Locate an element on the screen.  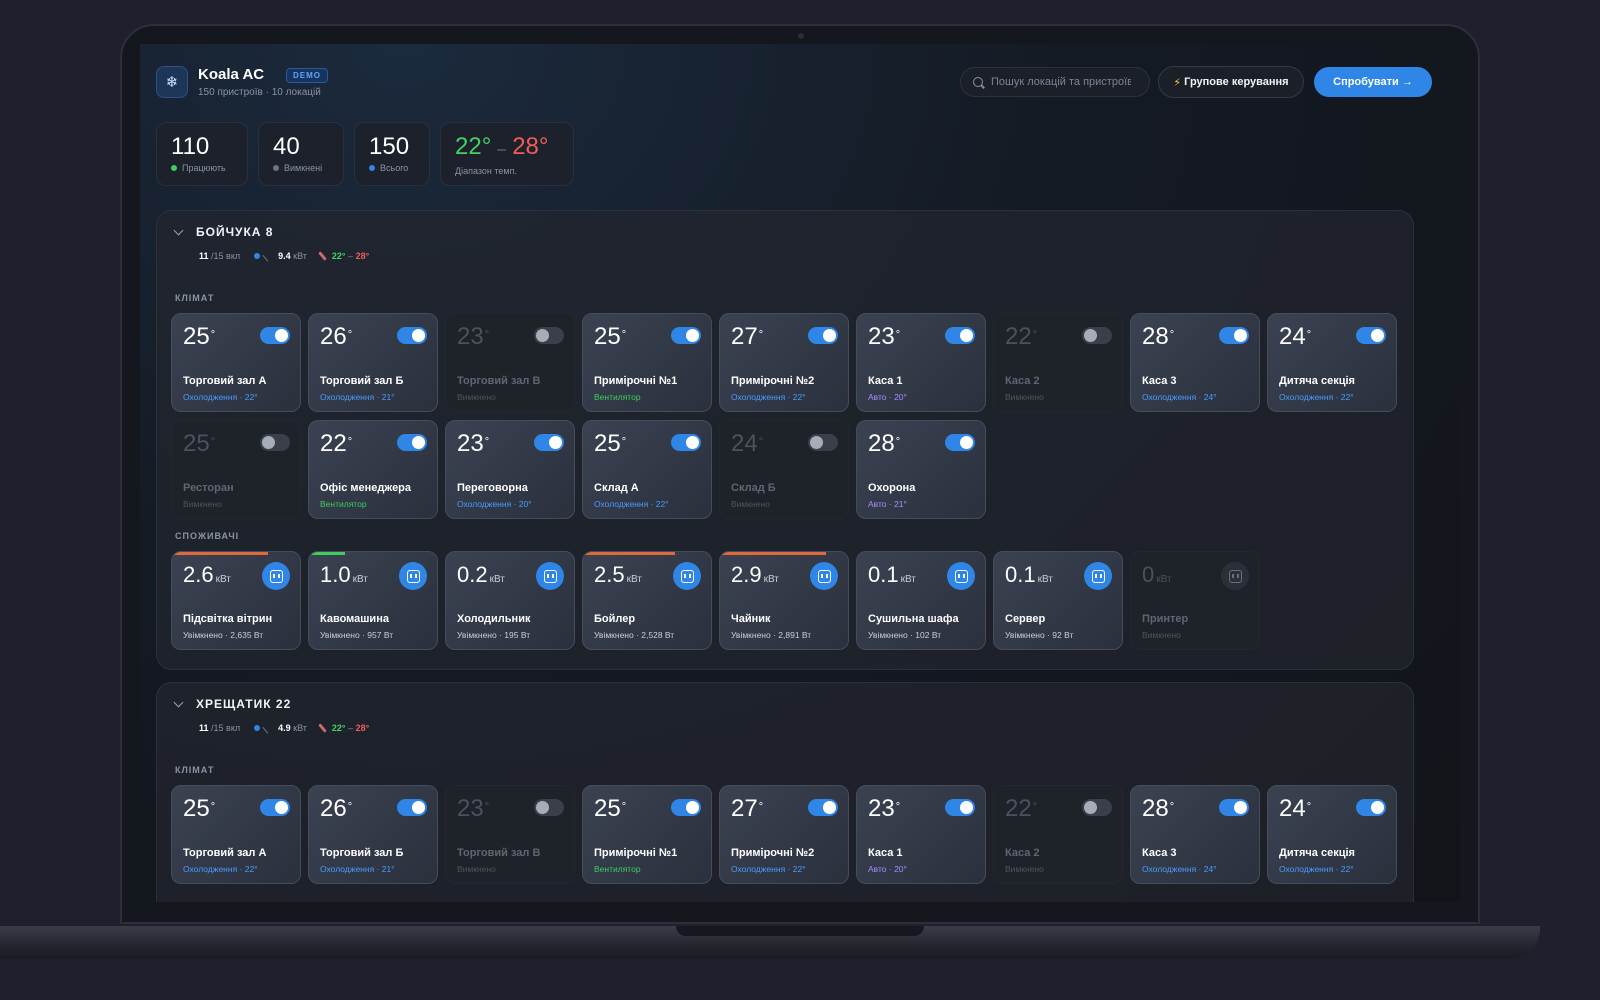
consumer-card: 0.1 кВт Сушильна шафа Увімкнено · 102 Вт is located at coordinates (921, 600).